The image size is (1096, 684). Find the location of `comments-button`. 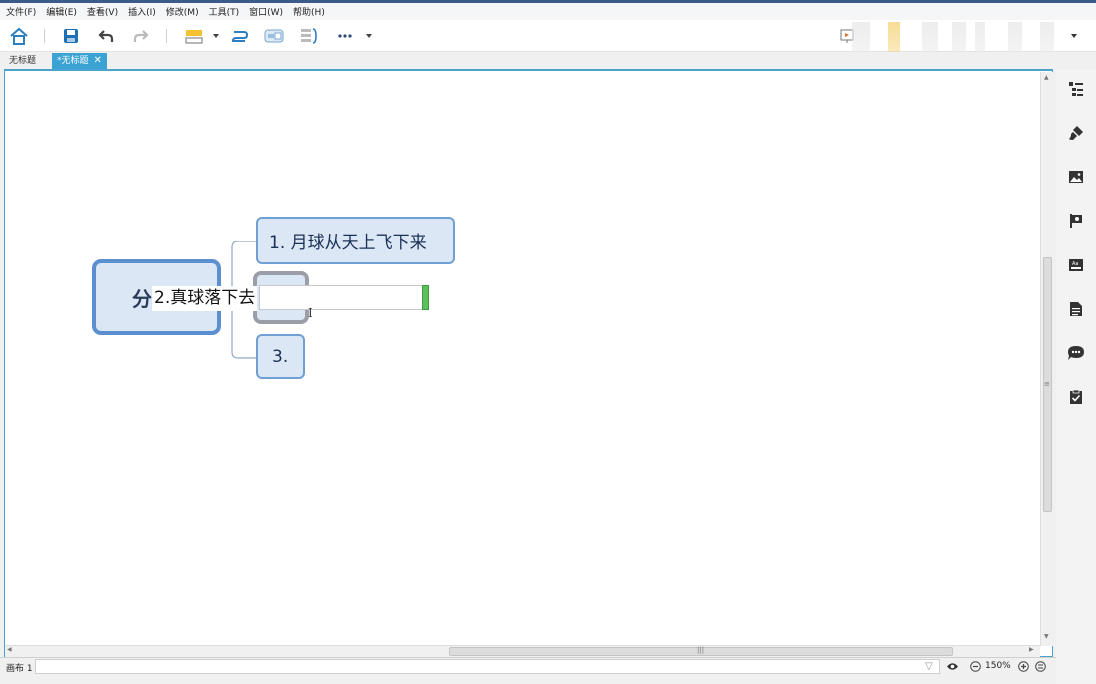

comments-button is located at coordinates (1076, 353).